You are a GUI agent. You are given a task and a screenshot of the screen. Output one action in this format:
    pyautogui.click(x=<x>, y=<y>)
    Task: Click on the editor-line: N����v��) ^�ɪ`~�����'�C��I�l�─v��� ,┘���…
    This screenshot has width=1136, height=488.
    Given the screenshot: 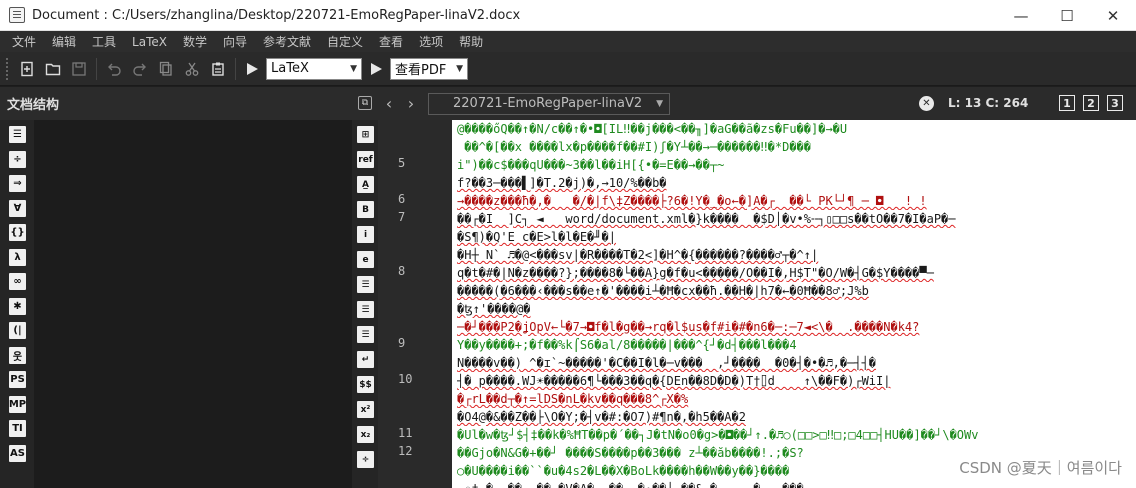 What is the action you would take?
    pyautogui.click(x=795, y=363)
    